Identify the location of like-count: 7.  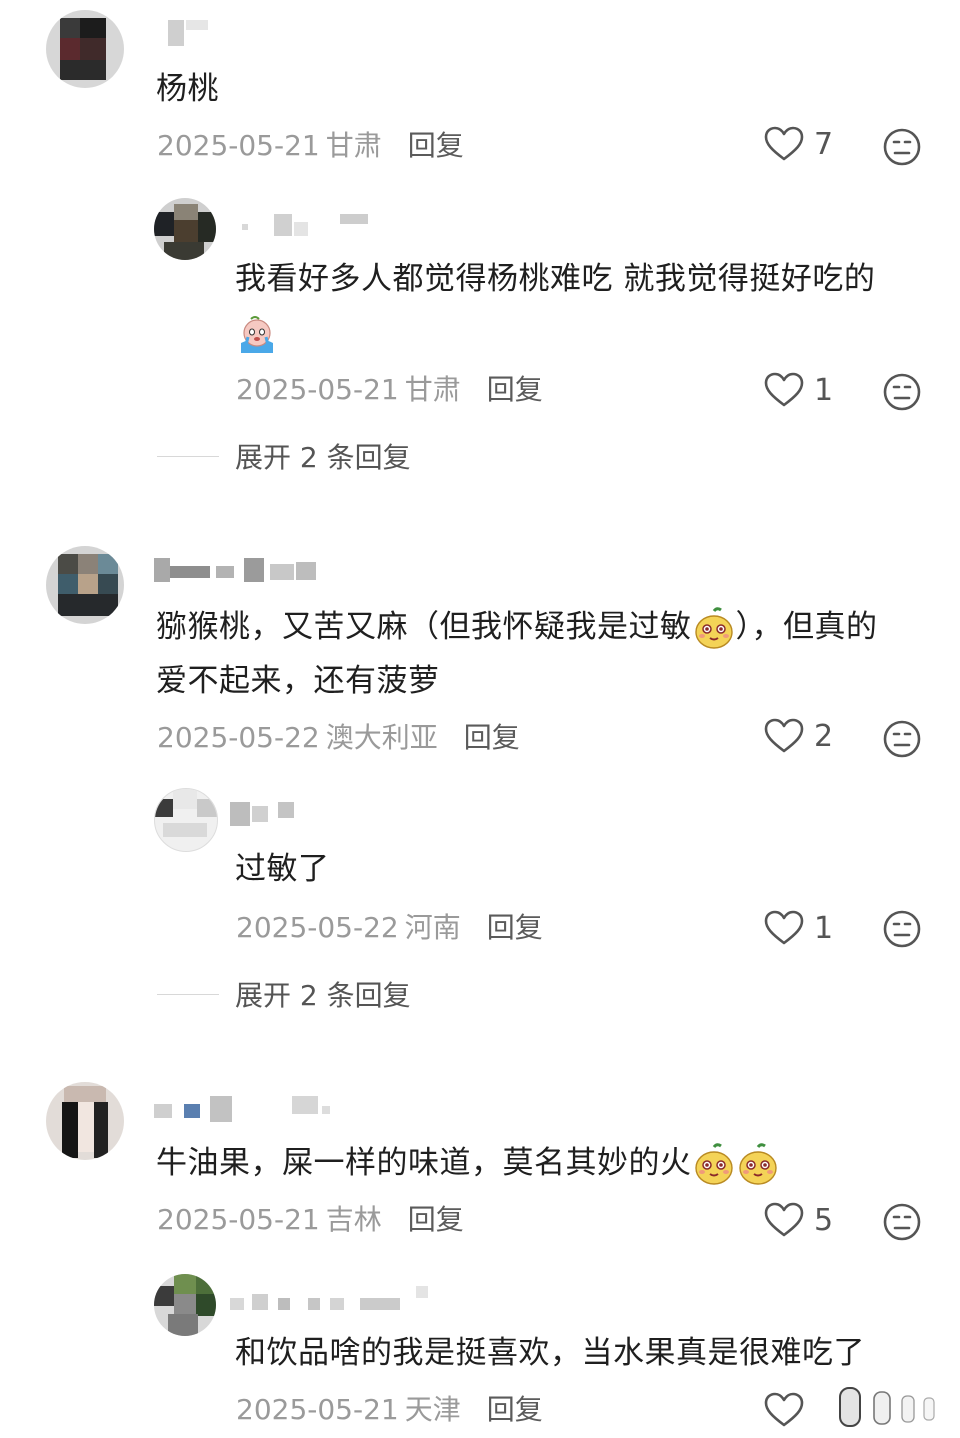
(824, 144).